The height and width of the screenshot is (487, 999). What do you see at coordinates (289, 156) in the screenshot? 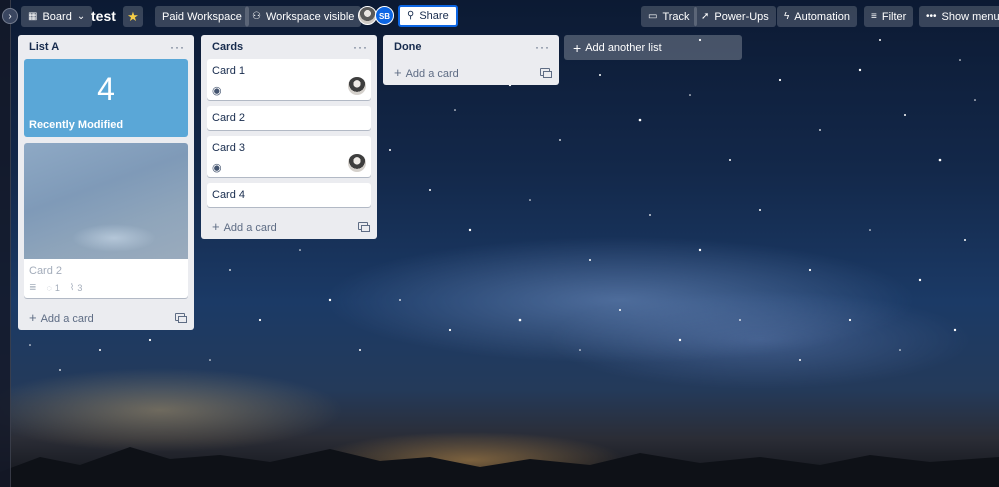
I see `card-3: Card 3 ◉` at bounding box center [289, 156].